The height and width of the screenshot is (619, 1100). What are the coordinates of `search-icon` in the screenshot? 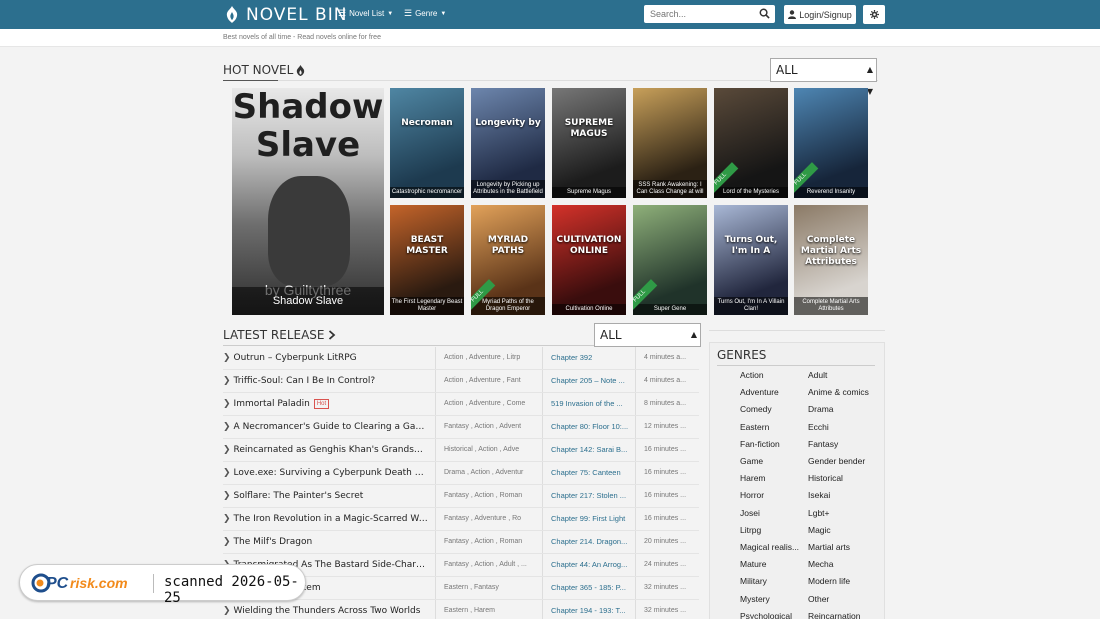 It's located at (764, 13).